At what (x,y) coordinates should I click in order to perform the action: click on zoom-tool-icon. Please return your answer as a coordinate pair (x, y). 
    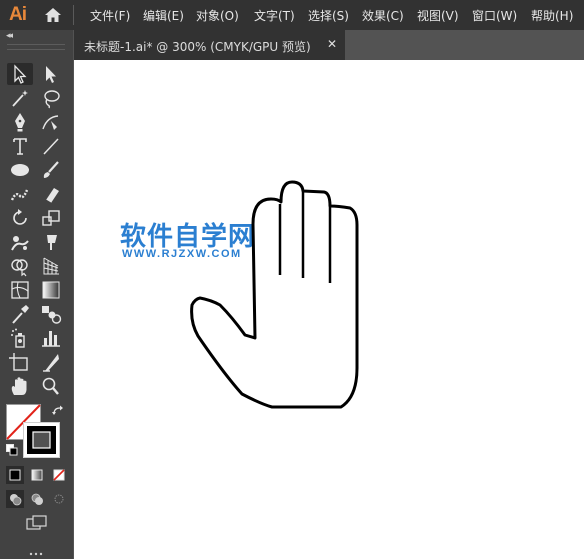
    Looking at the image, I should click on (51, 386).